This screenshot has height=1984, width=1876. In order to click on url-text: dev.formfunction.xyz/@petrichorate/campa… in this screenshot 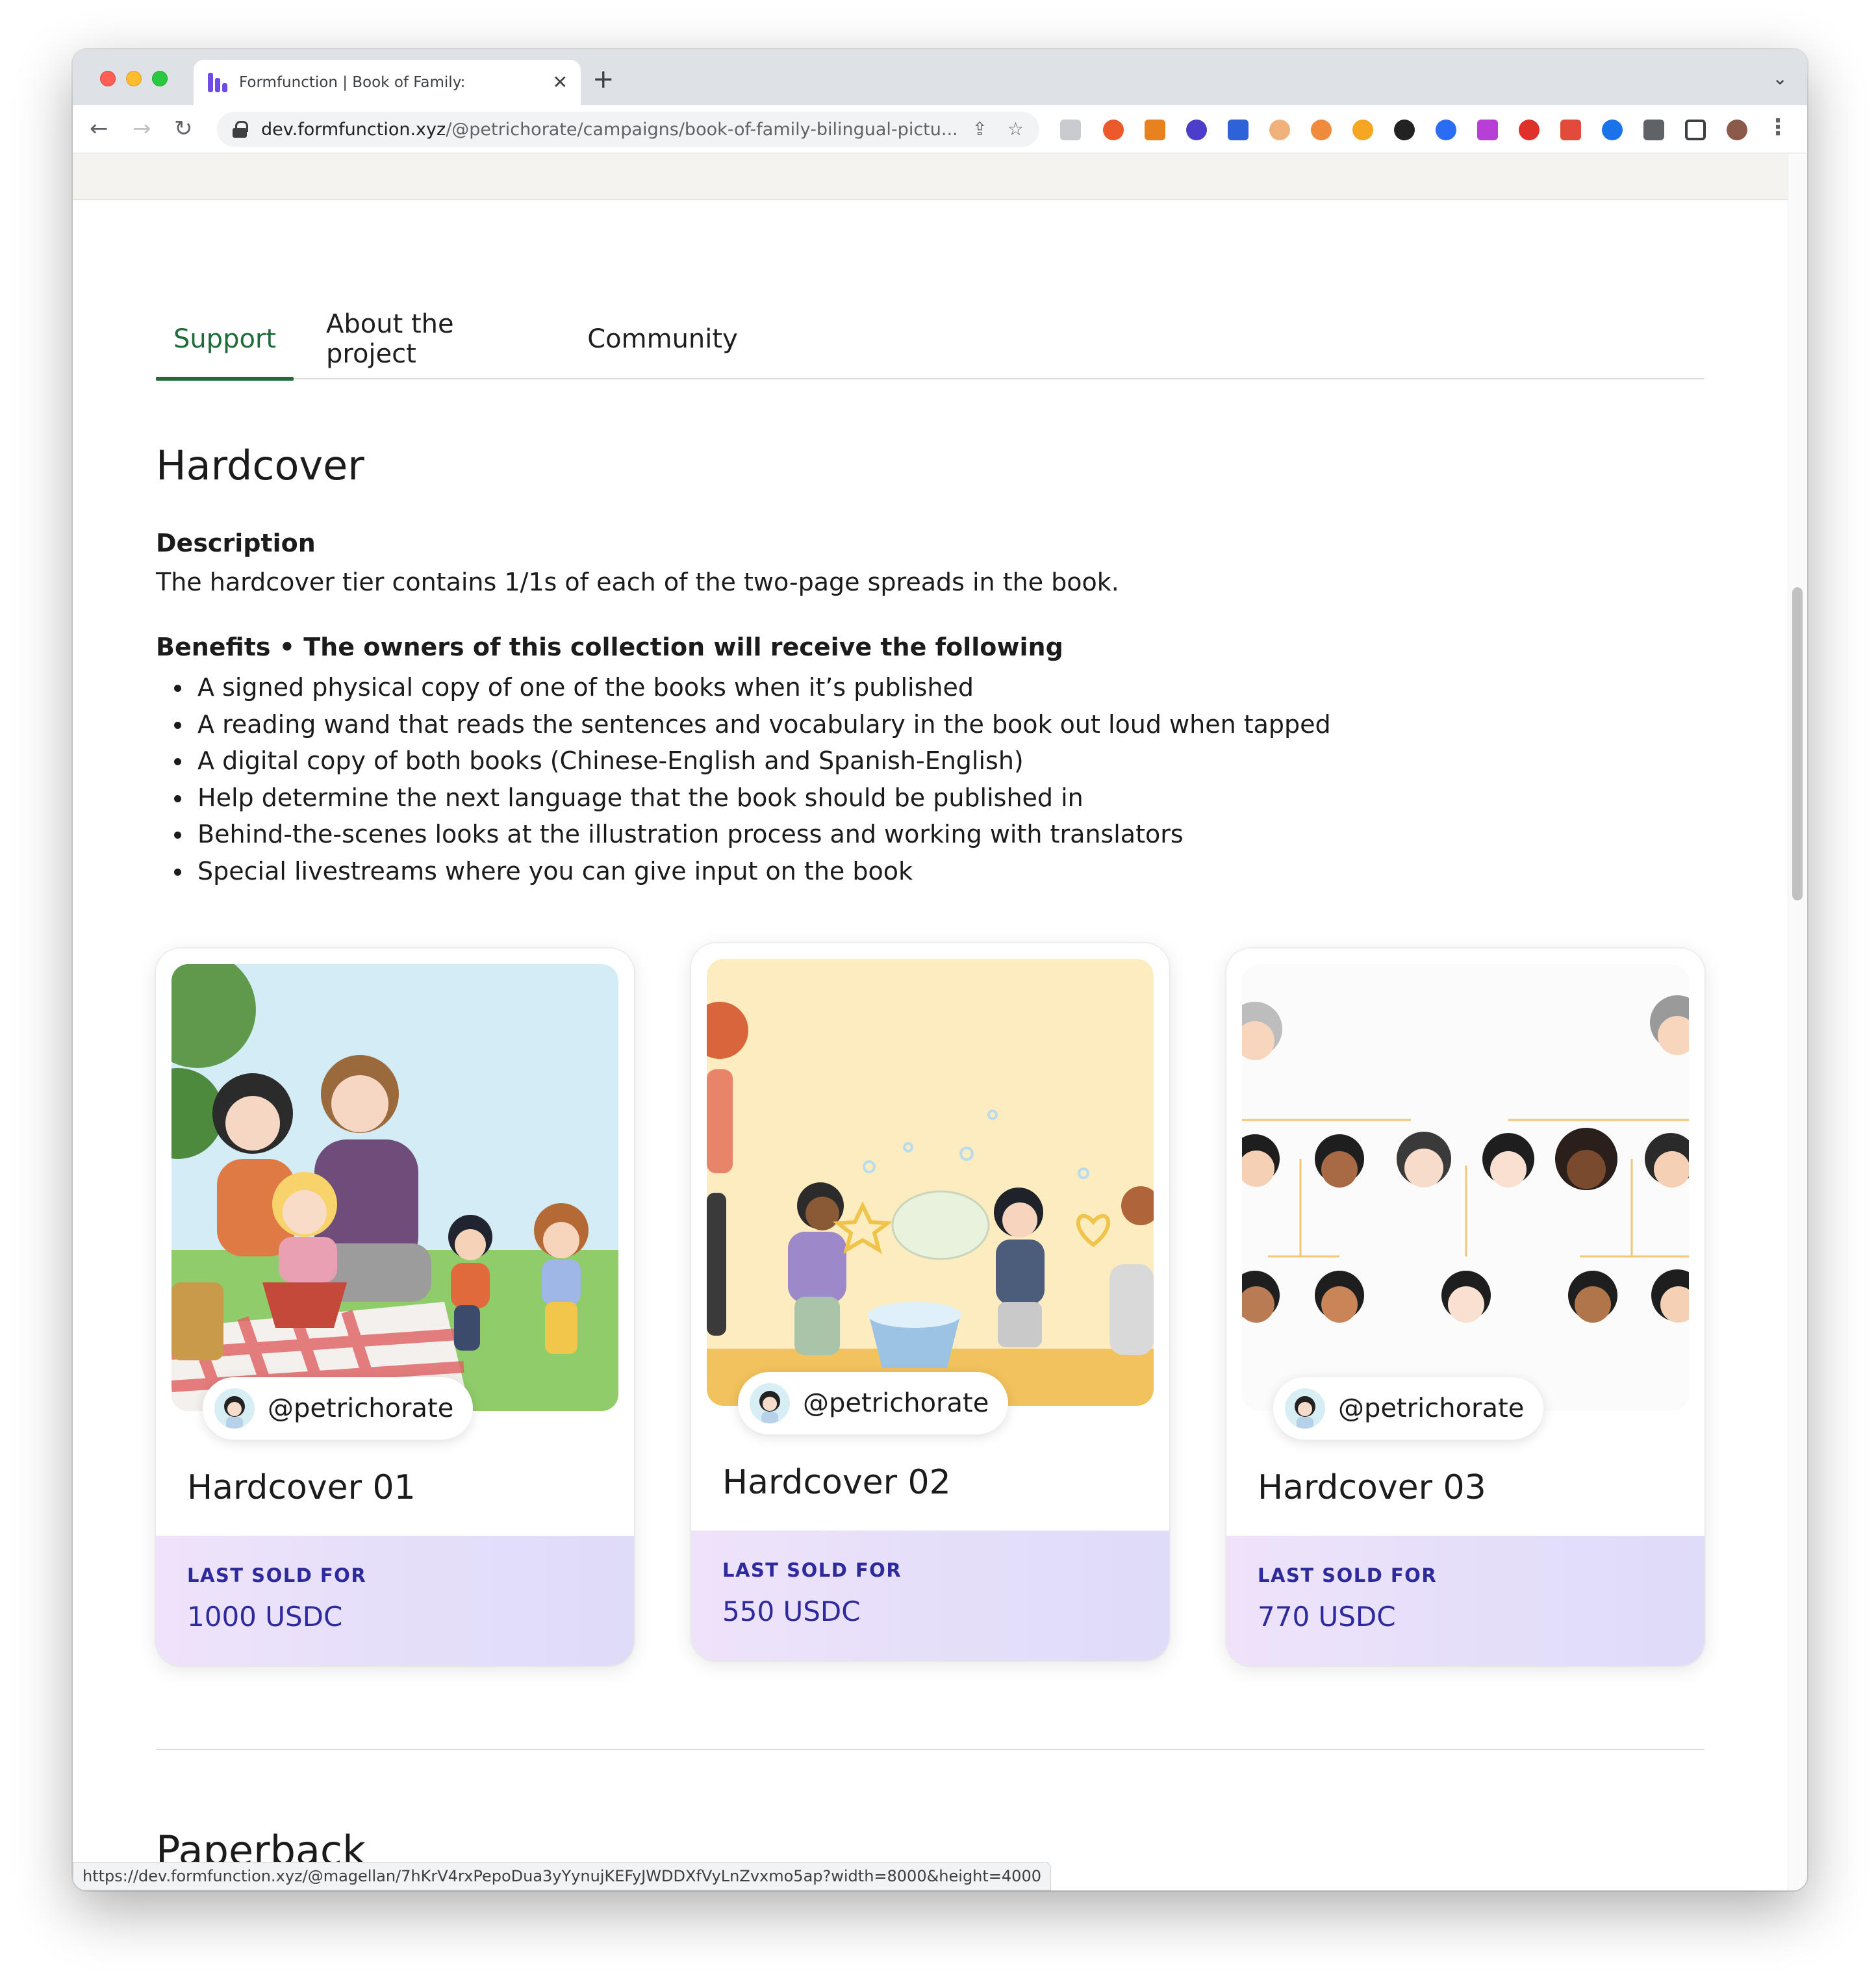, I will do `click(608, 129)`.